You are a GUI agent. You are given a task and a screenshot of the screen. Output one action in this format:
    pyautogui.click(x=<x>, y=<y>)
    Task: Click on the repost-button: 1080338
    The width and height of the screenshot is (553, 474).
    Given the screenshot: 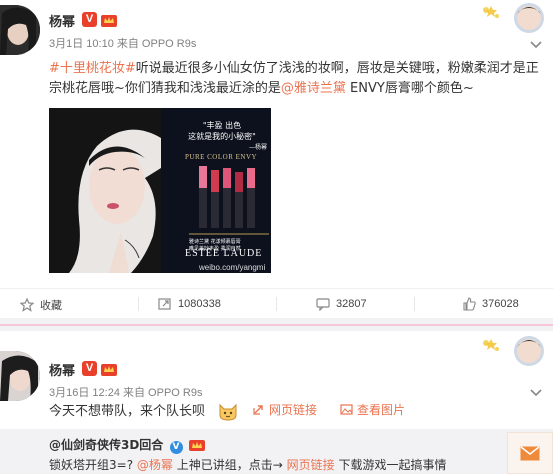 What is the action you would take?
    pyautogui.click(x=189, y=304)
    